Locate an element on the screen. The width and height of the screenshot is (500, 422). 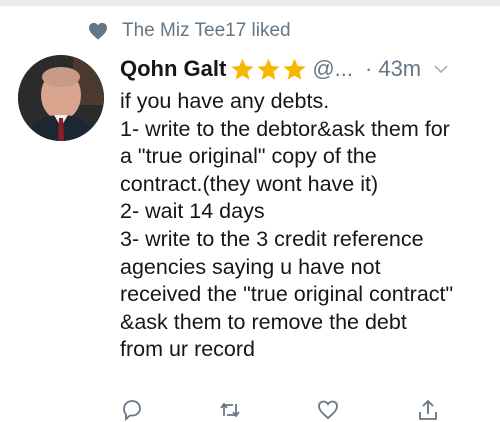
tweet-text-line: 1- write to the debtor&ask them for is located at coordinates (285, 128).